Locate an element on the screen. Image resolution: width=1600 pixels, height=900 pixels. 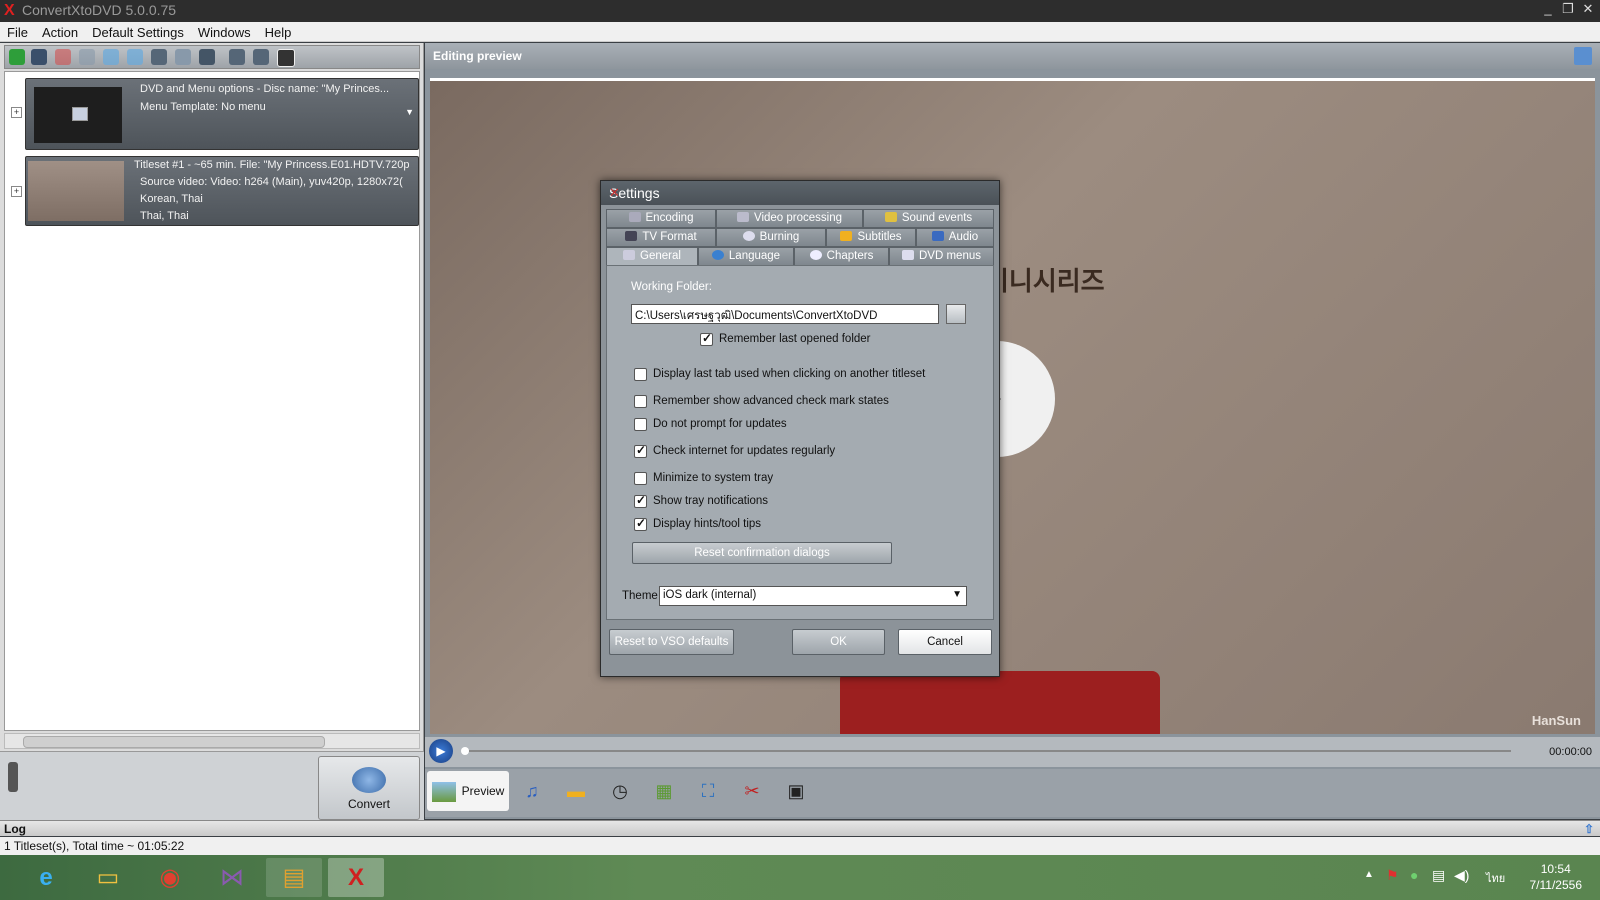
preview-tabs: Preview ♫ ▬ ◷ ▦ ⛶ ✂ ▣ is located at coordinates (1012, 793).